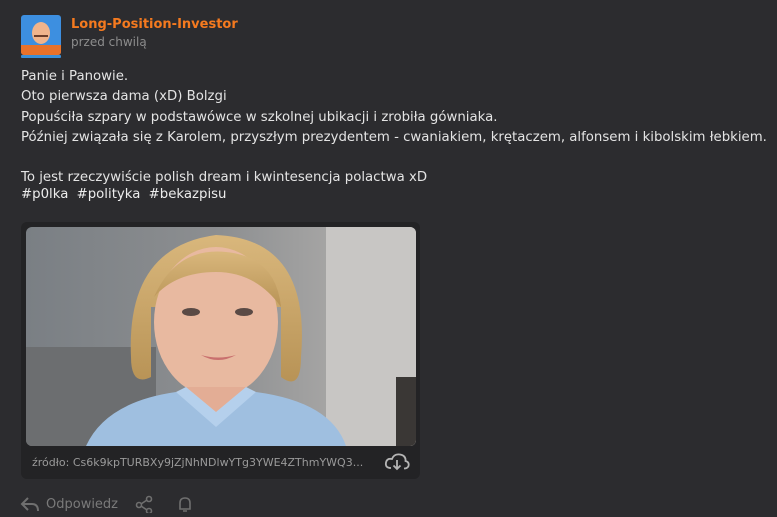 The height and width of the screenshot is (517, 777). Describe the element at coordinates (144, 506) in the screenshot. I see `share-icon` at that location.